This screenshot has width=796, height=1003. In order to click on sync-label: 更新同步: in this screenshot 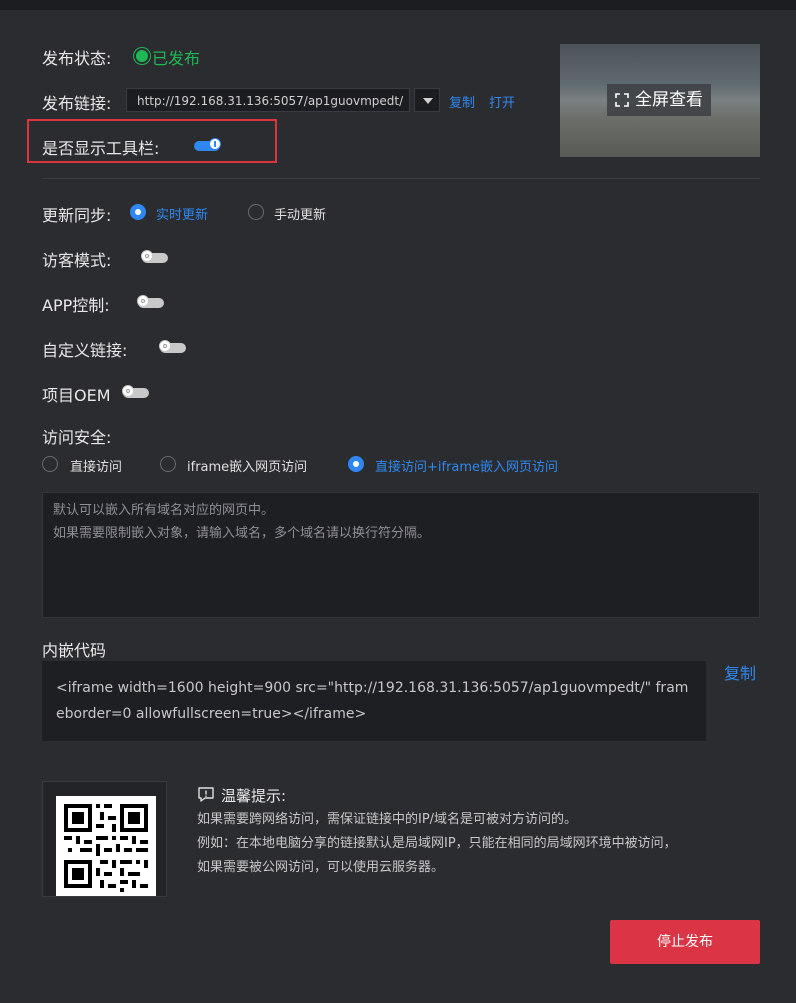, I will do `click(77, 215)`.